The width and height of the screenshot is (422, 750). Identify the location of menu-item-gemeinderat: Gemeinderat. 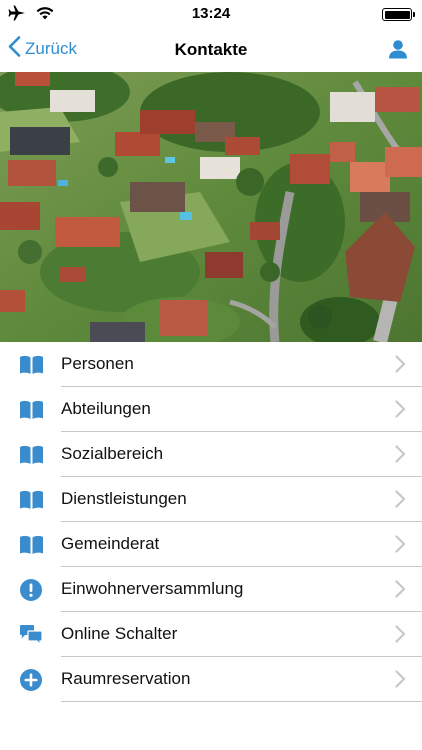
(211, 544).